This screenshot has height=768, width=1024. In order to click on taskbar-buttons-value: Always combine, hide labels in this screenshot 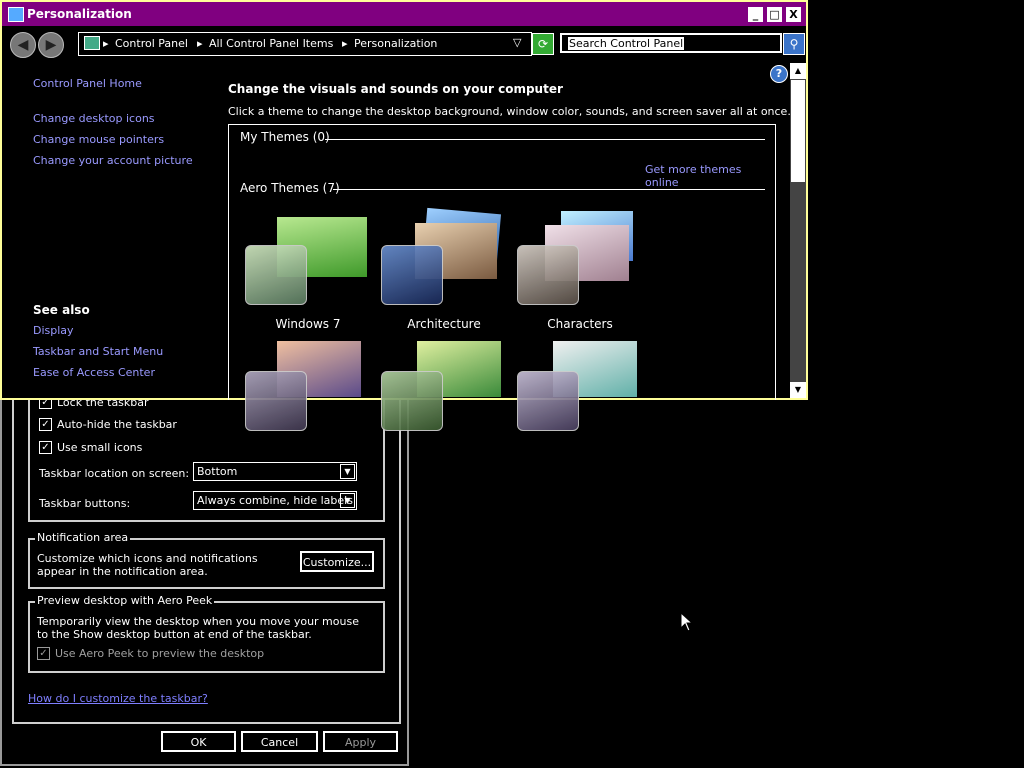, I will do `click(275, 500)`.